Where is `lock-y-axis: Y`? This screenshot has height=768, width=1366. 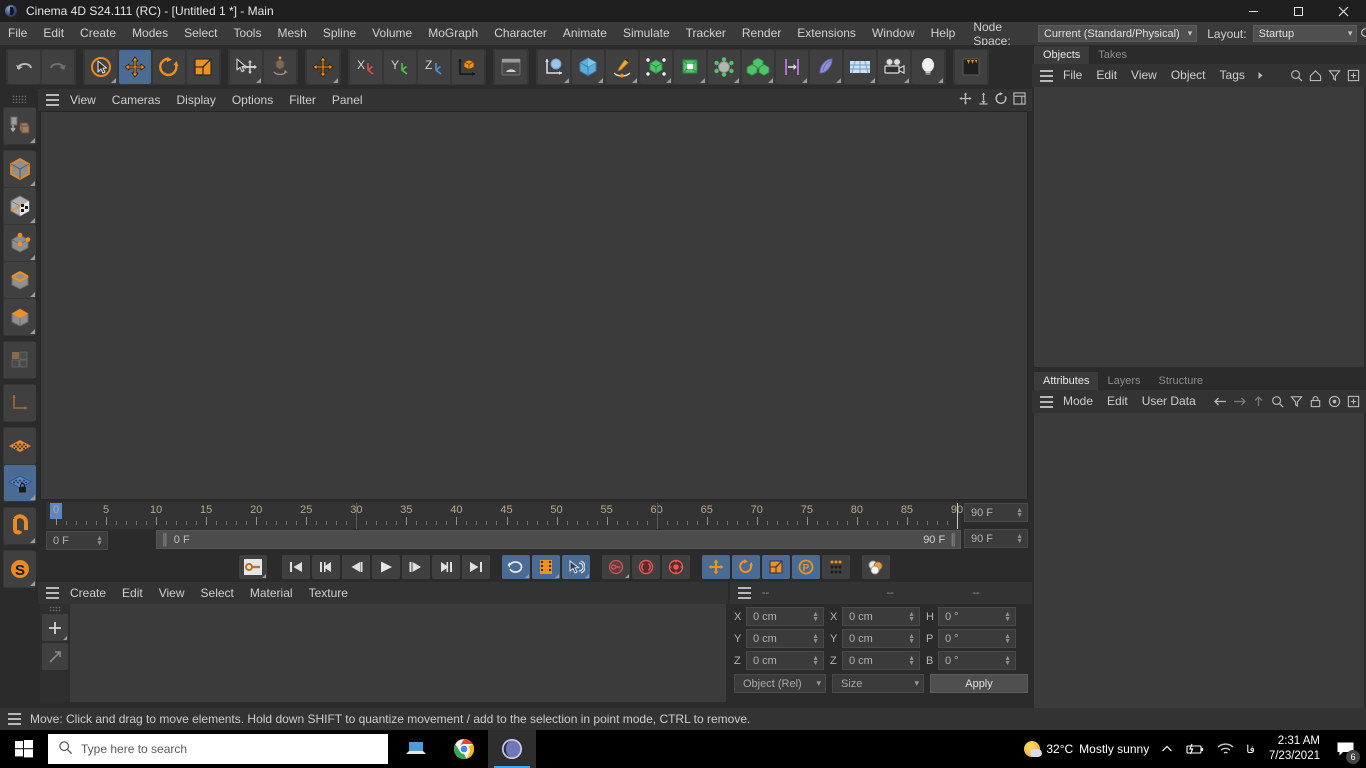
lock-y-axis: Y is located at coordinates (400, 67).